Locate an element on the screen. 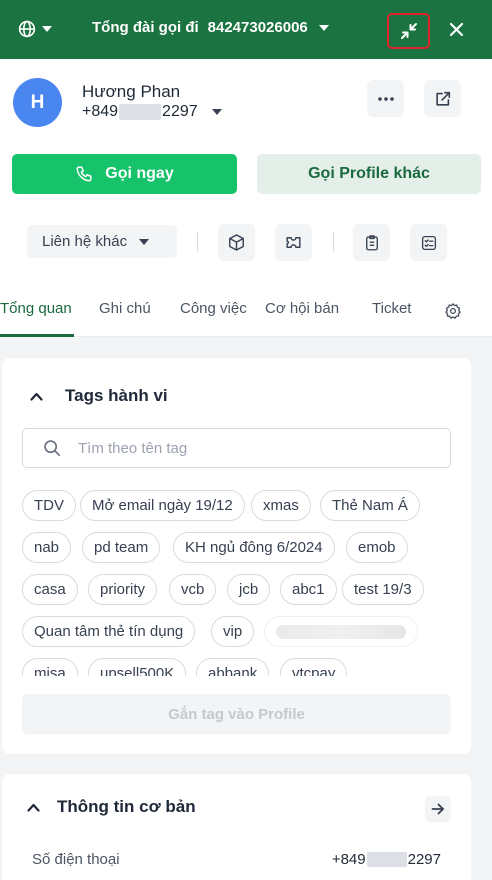  close-button is located at coordinates (456, 29).